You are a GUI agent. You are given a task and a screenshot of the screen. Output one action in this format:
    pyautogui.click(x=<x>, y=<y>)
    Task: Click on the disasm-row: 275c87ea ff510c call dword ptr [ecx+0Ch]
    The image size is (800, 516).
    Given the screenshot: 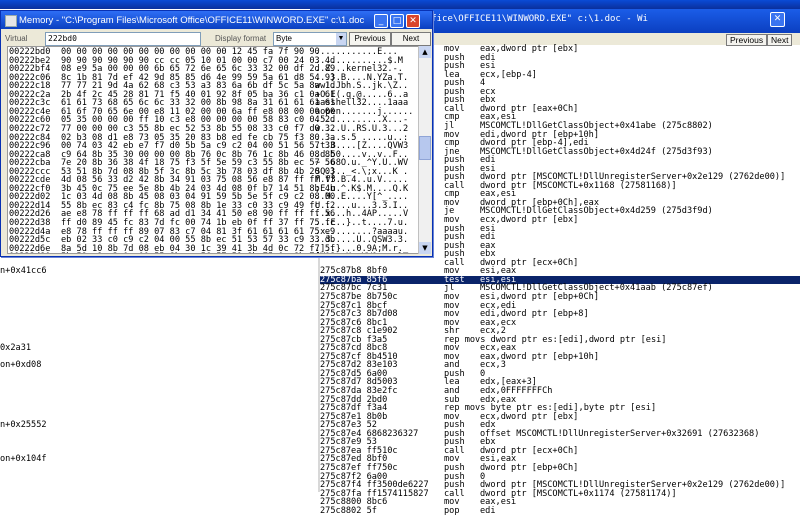 What is the action you would take?
    pyautogui.click(x=560, y=451)
    